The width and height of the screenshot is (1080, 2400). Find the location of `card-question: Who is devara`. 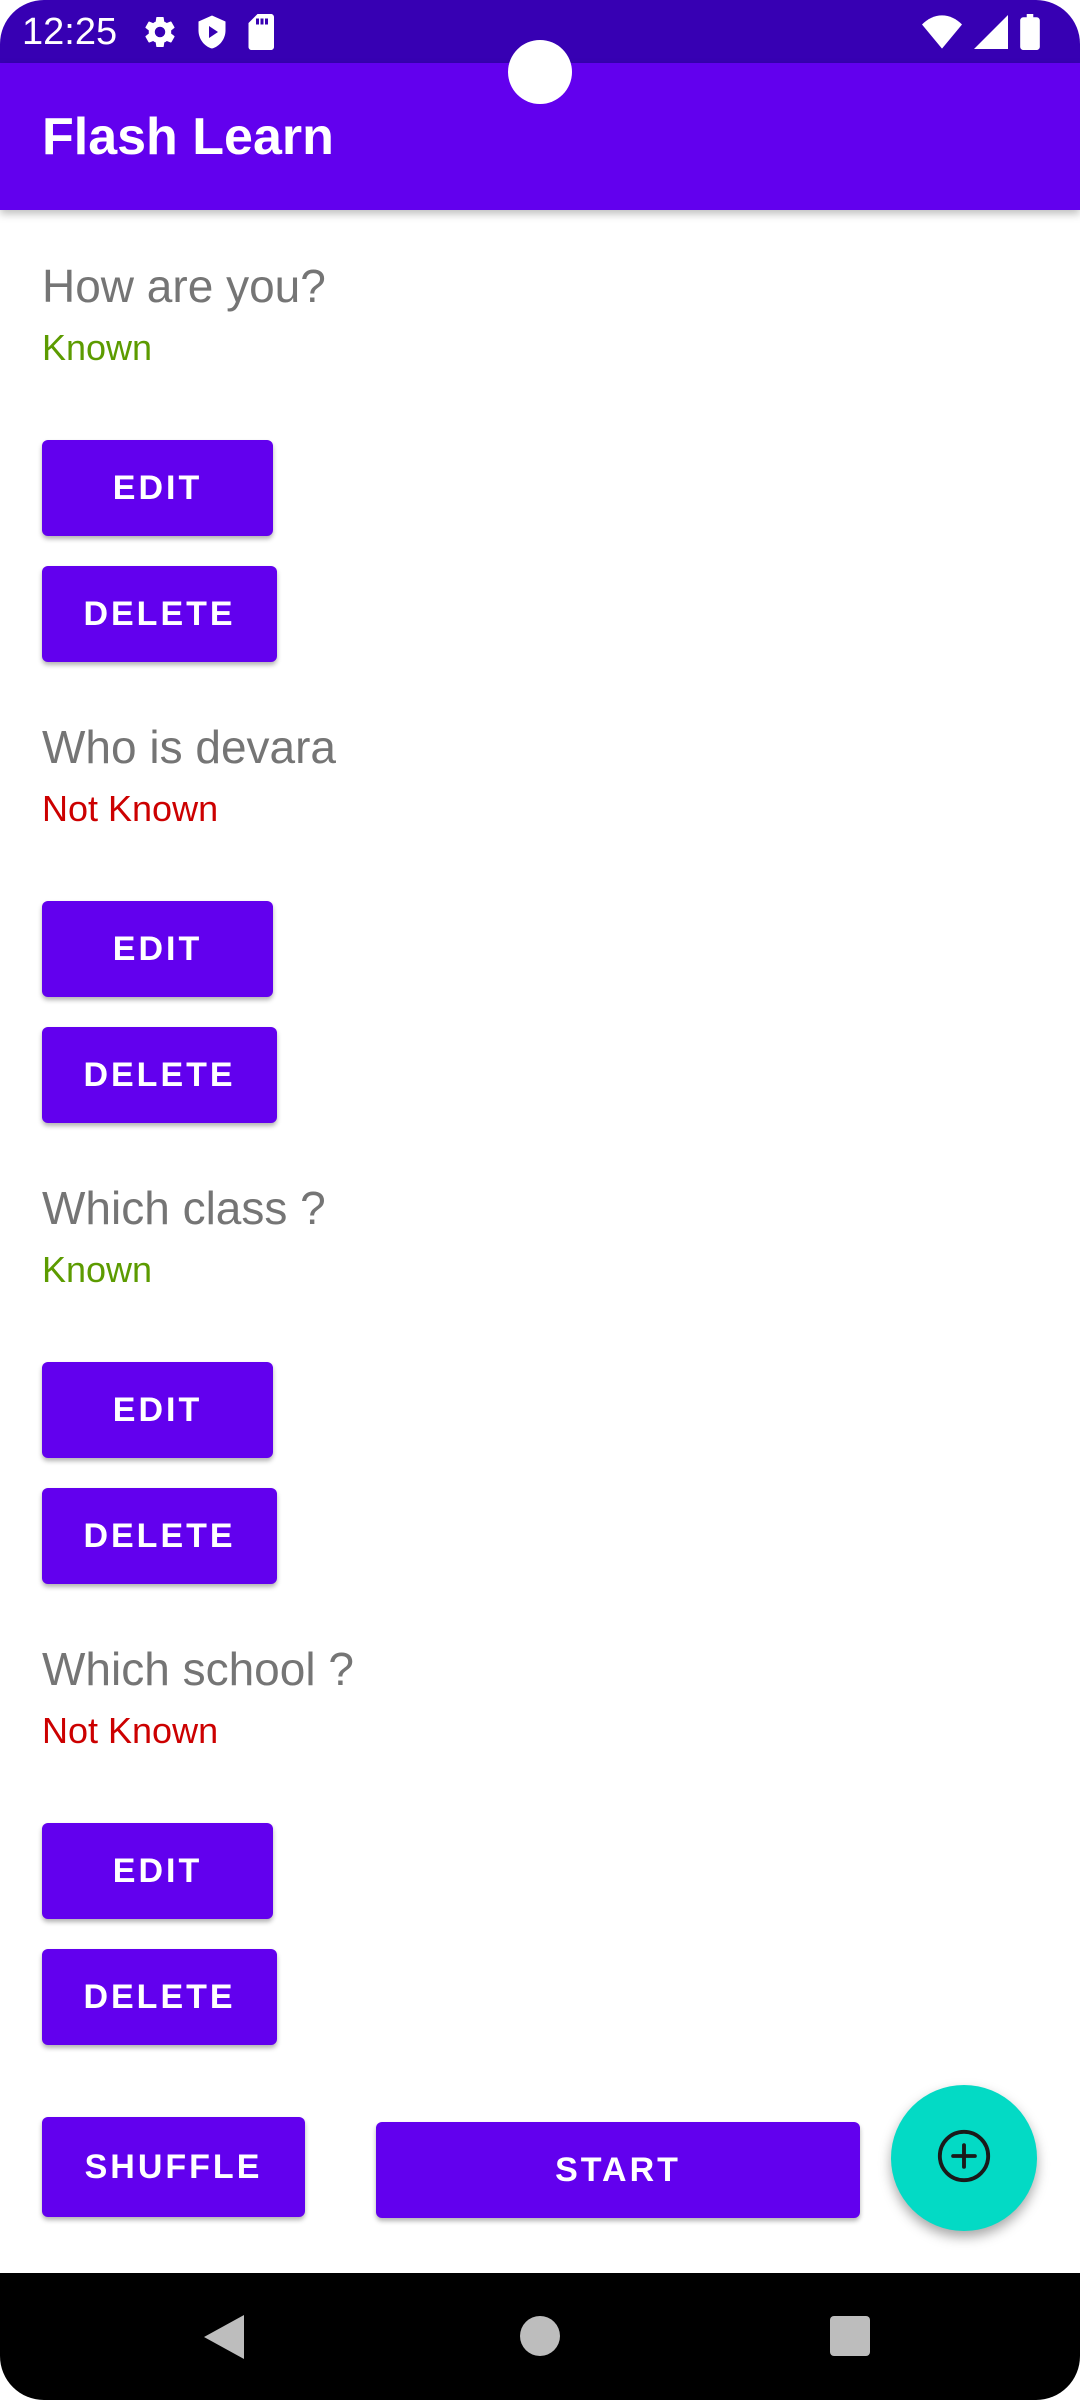

card-question: Who is devara is located at coordinates (189, 747).